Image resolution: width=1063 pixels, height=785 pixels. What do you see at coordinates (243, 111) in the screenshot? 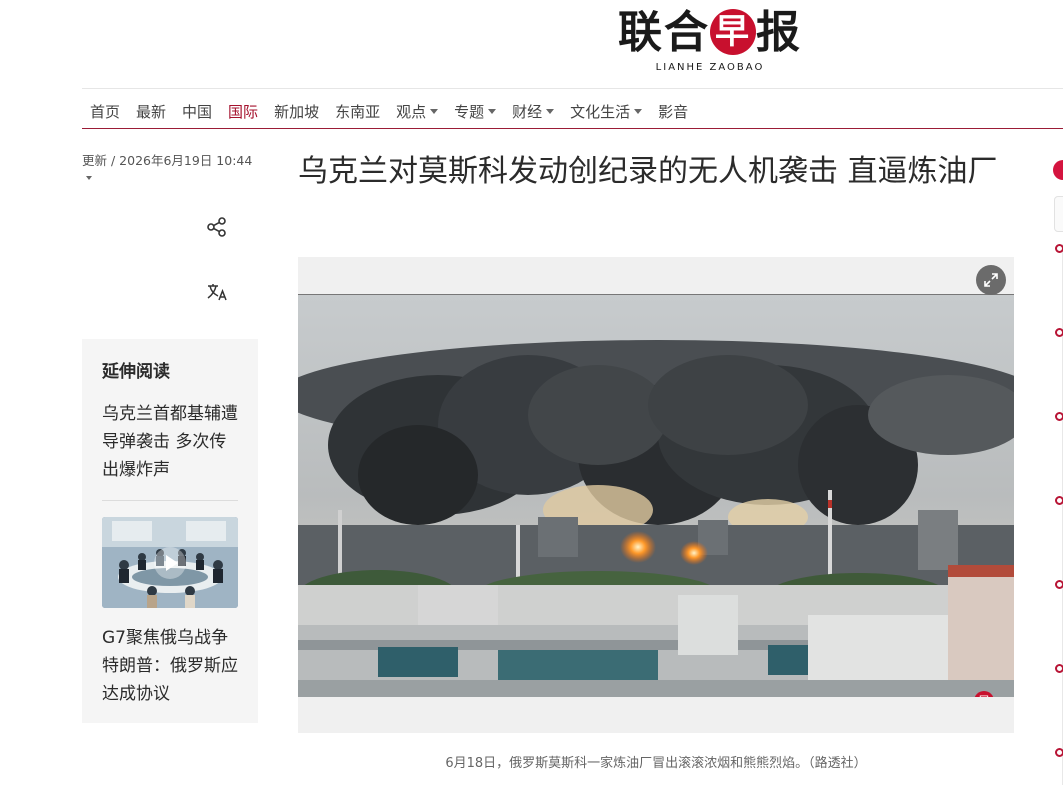
I see `nav-international: 国际` at bounding box center [243, 111].